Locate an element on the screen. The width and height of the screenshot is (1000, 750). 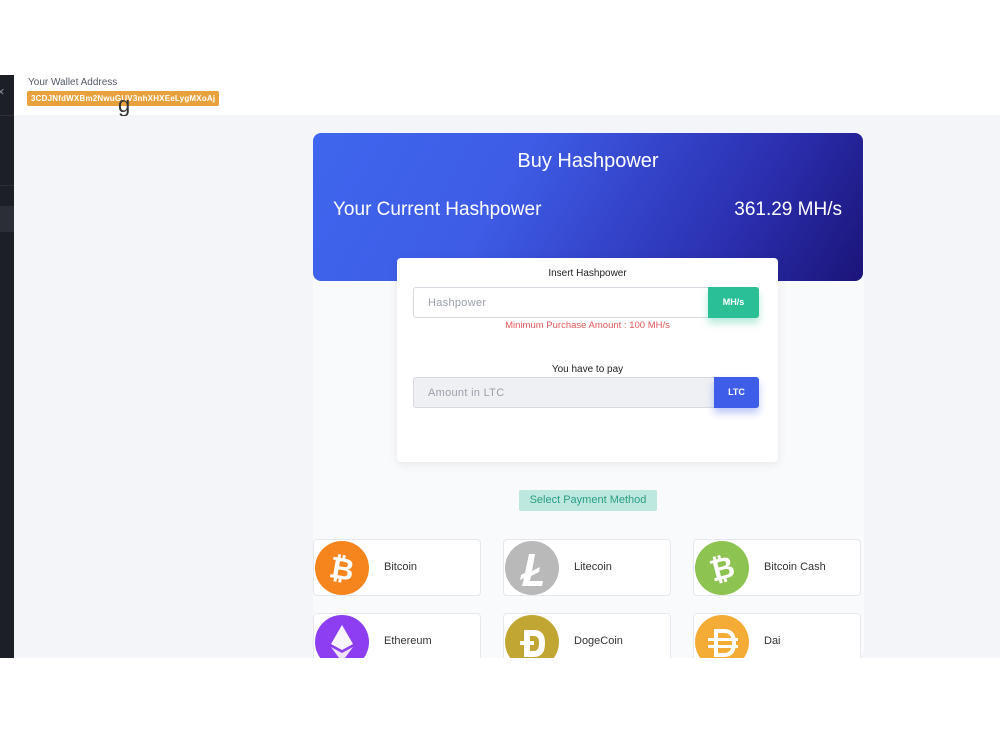
amount-input-group: LTC is located at coordinates (586, 392).